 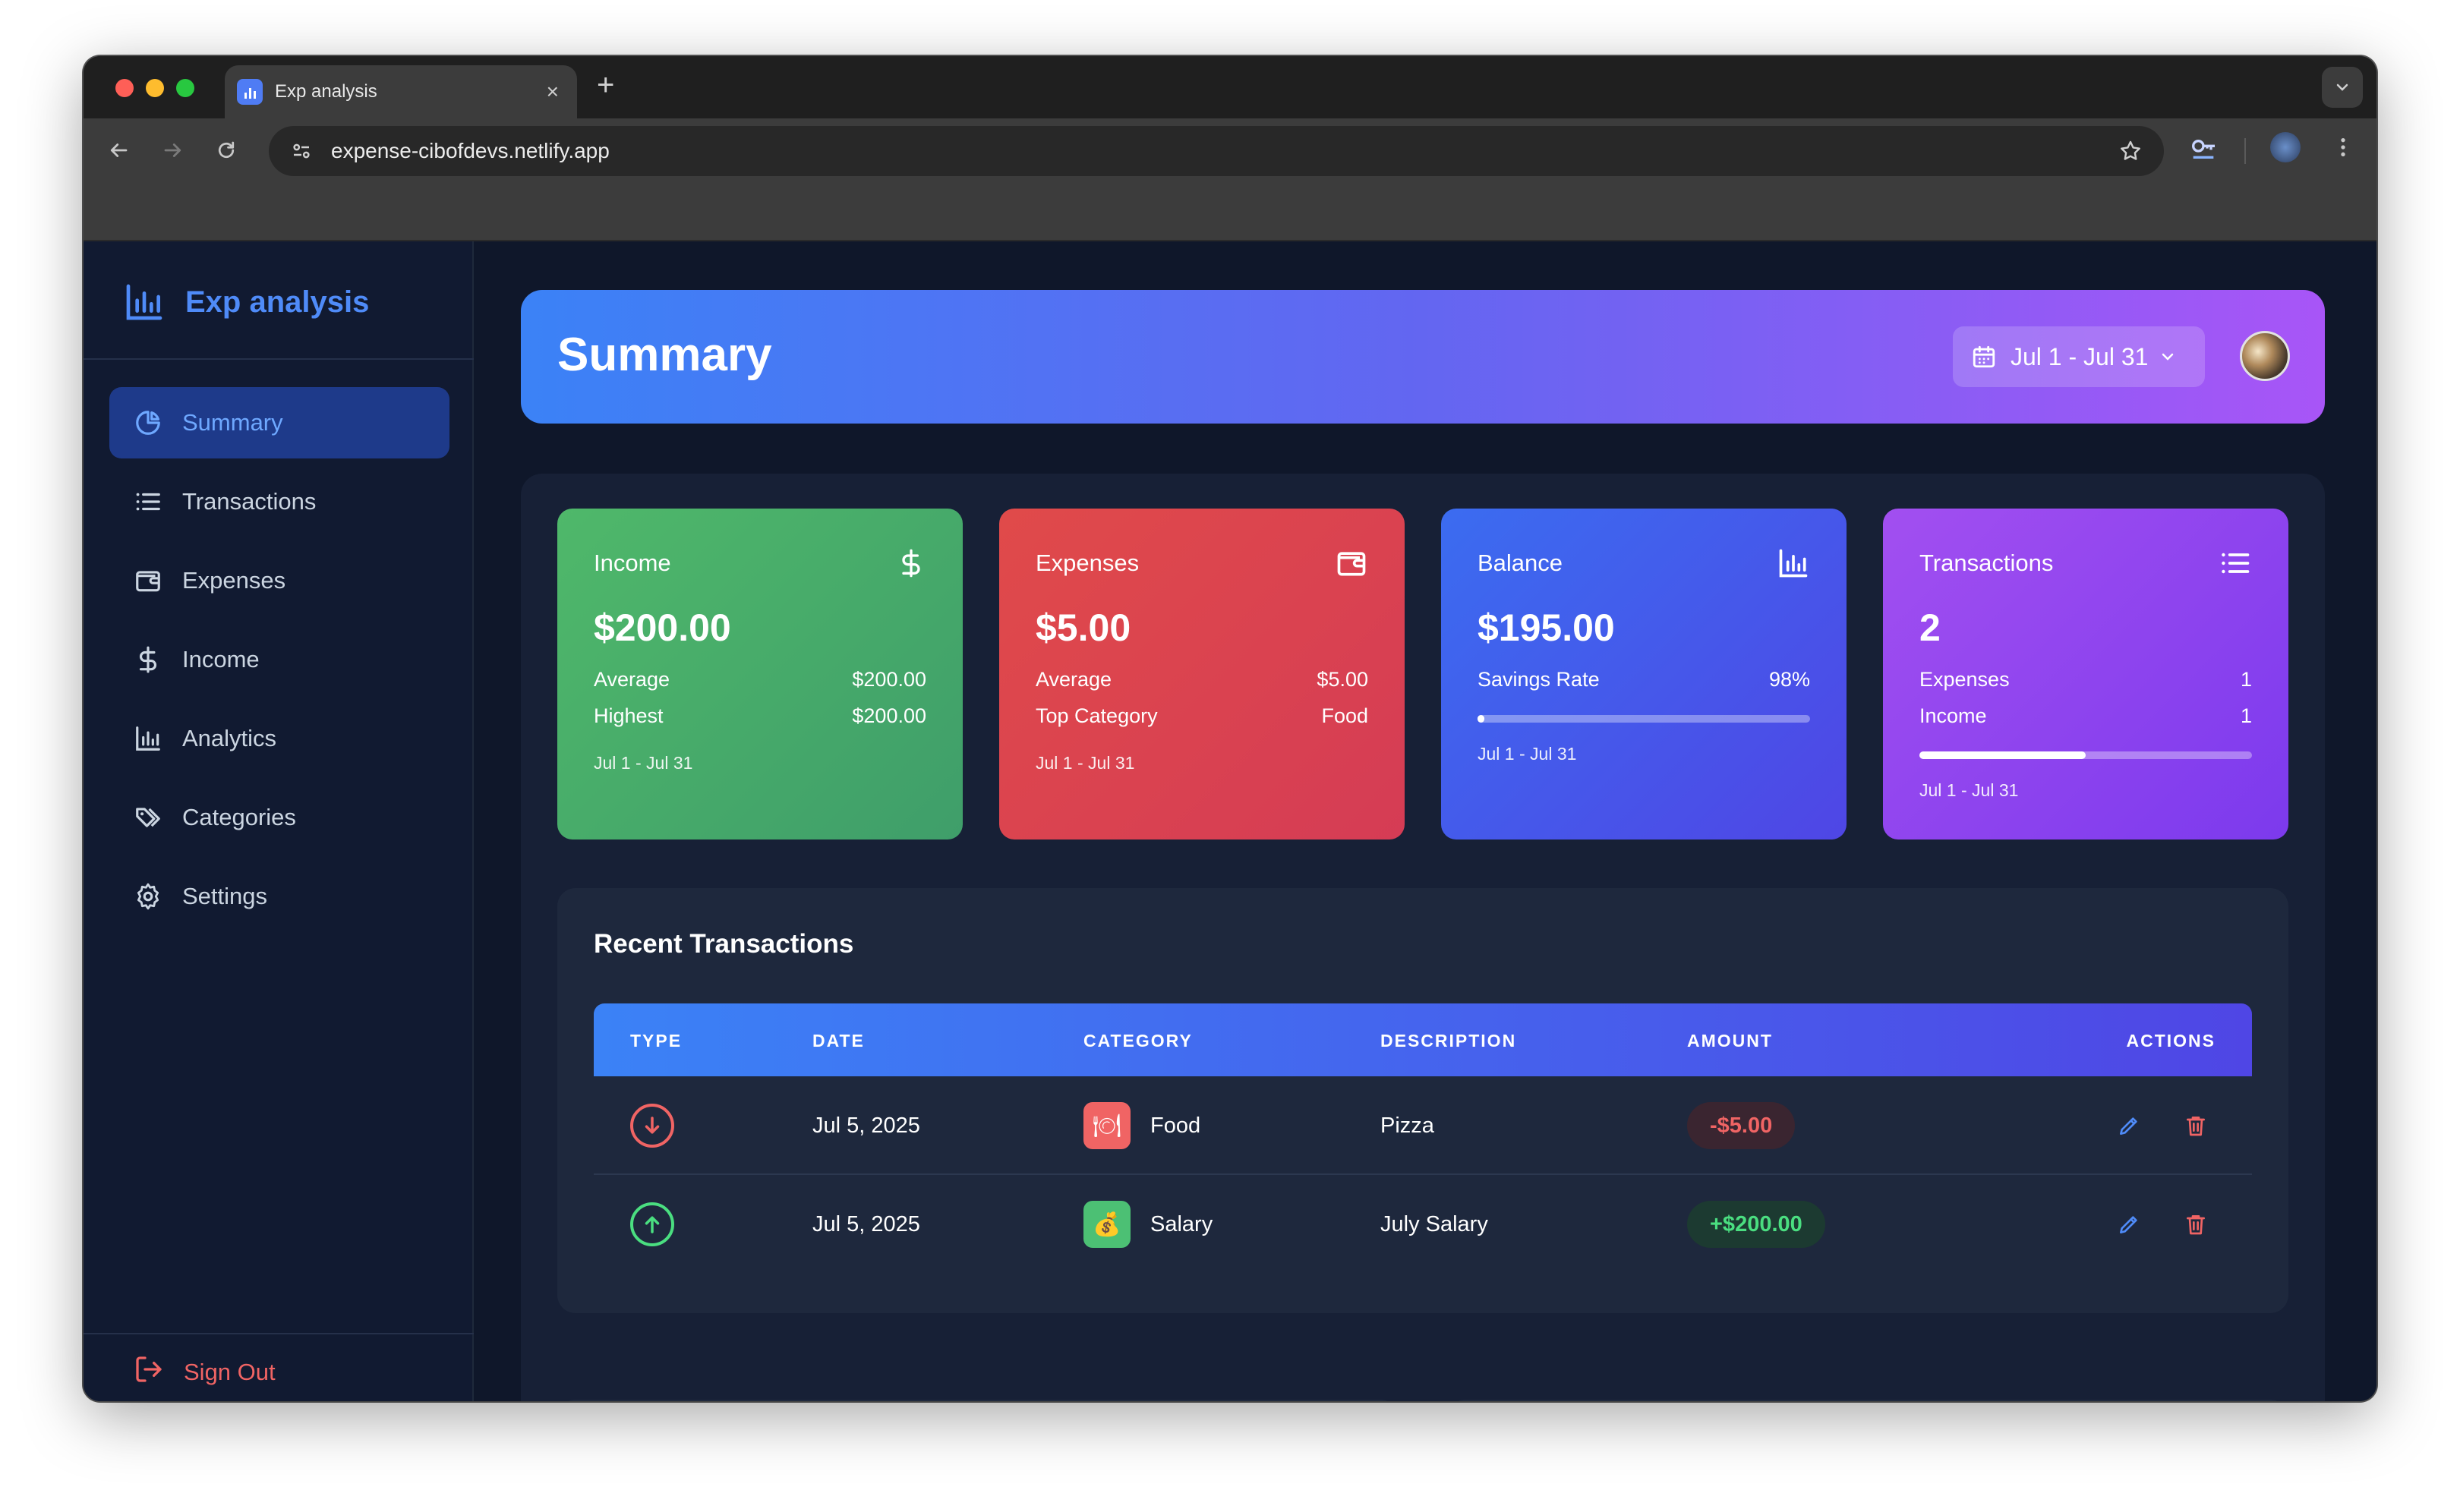 What do you see at coordinates (632, 679) in the screenshot?
I see `card-row-label: Average` at bounding box center [632, 679].